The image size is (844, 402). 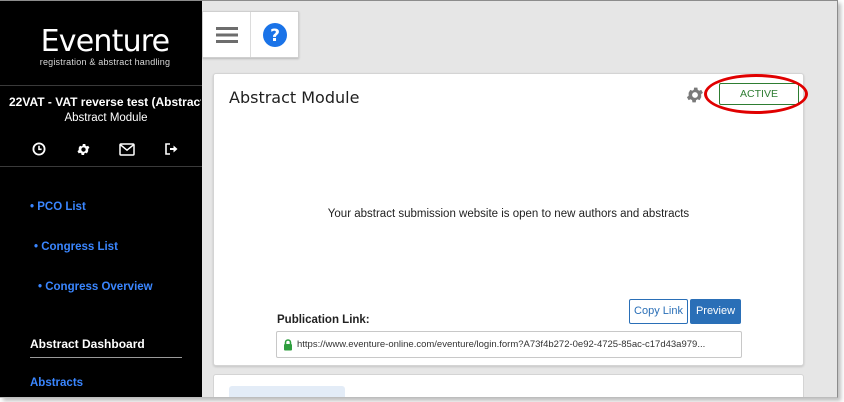 I want to click on nav-link-congress-overview: • Congress Overview, so click(x=95, y=287).